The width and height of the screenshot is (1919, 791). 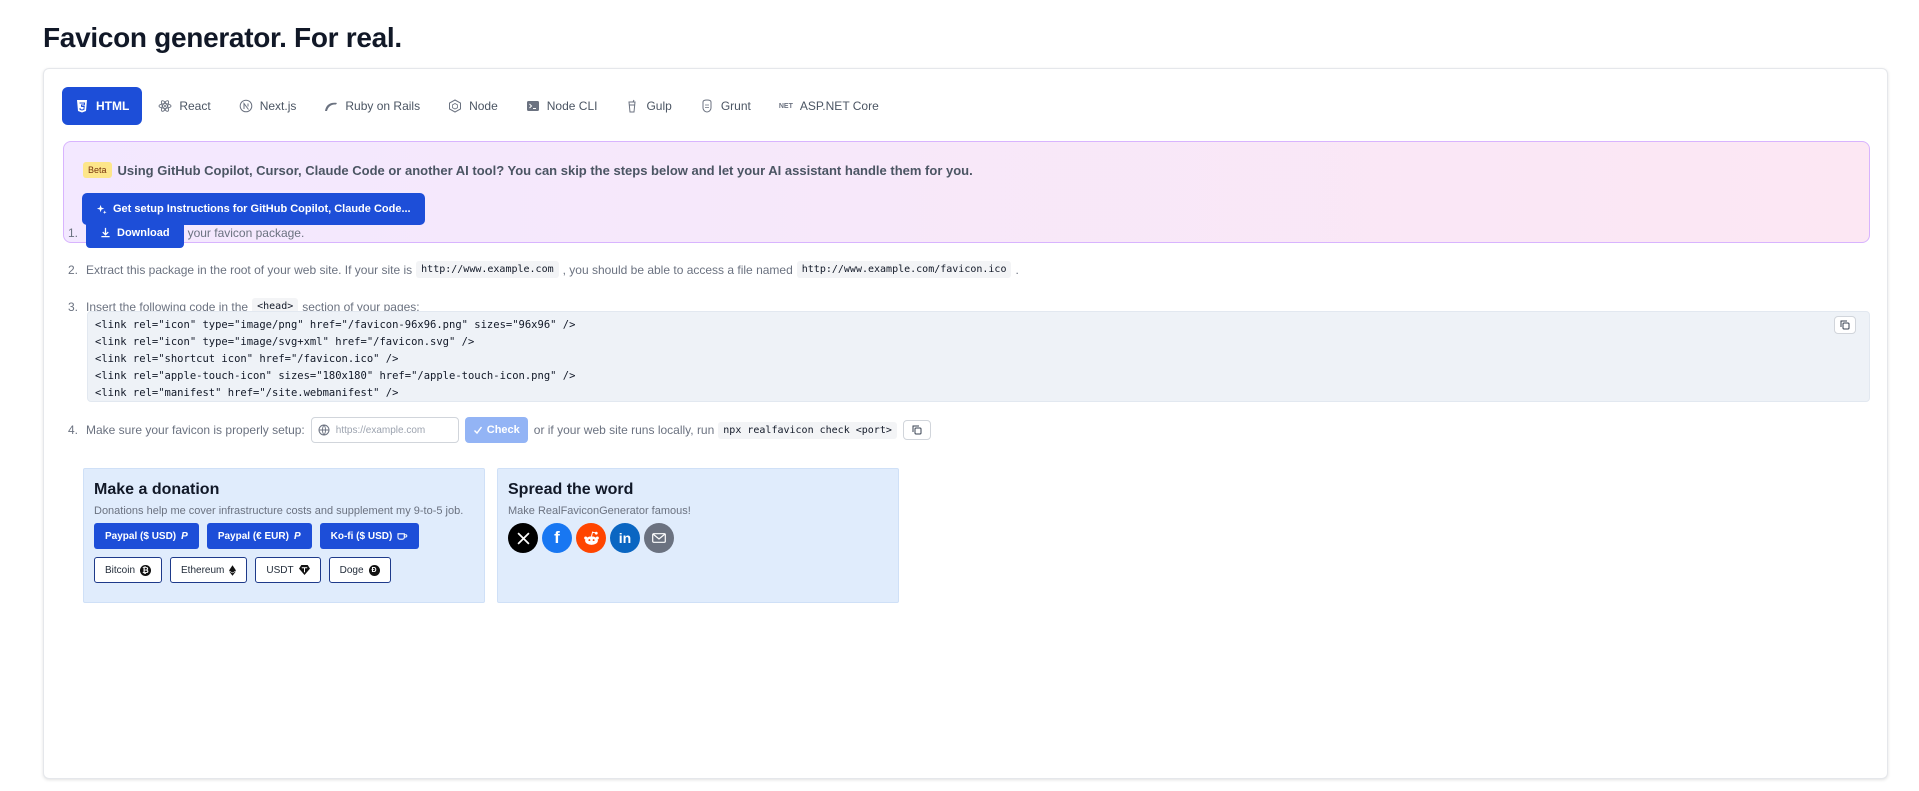 I want to click on grunt-icon, so click(x=707, y=106).